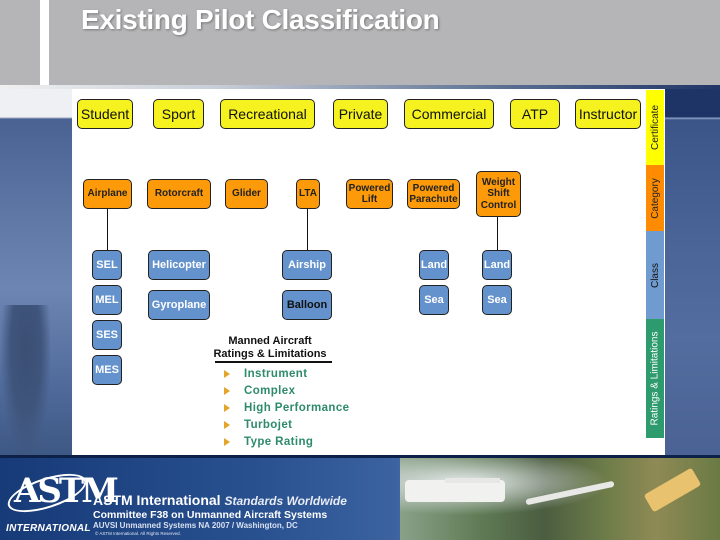 The height and width of the screenshot is (540, 720). Describe the element at coordinates (107, 229) in the screenshot. I see `connector-airplane` at that location.